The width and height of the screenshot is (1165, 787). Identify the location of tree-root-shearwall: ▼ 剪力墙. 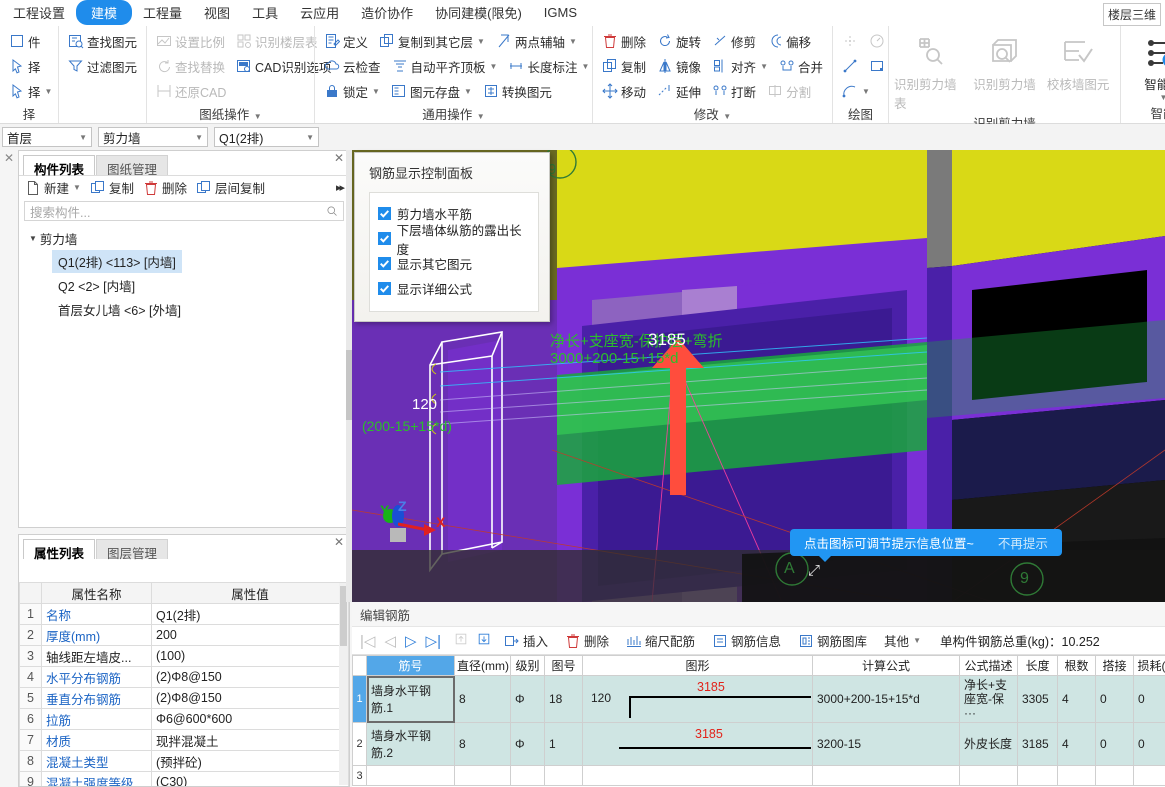
(187, 238).